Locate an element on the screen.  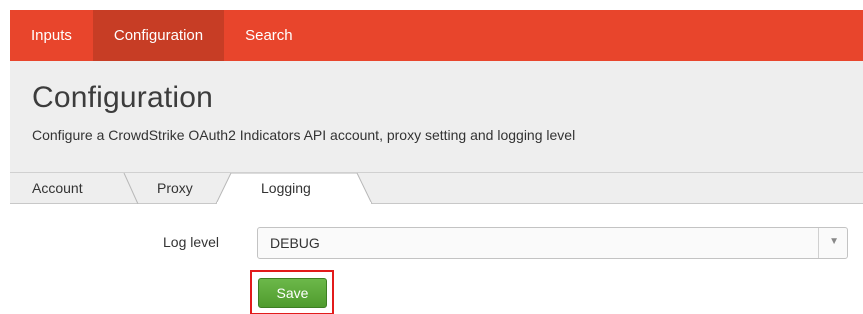
tab-separators is located at coordinates (248, 188).